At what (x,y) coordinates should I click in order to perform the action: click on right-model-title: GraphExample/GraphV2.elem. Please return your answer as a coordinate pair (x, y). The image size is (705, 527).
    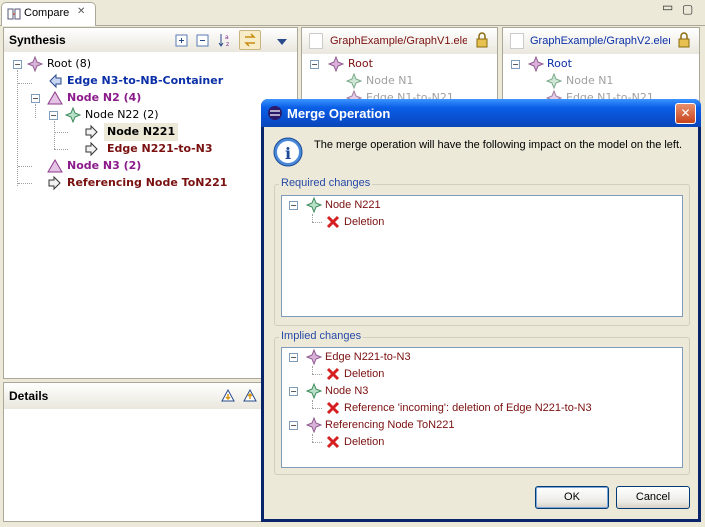
    Looking at the image, I should click on (600, 41).